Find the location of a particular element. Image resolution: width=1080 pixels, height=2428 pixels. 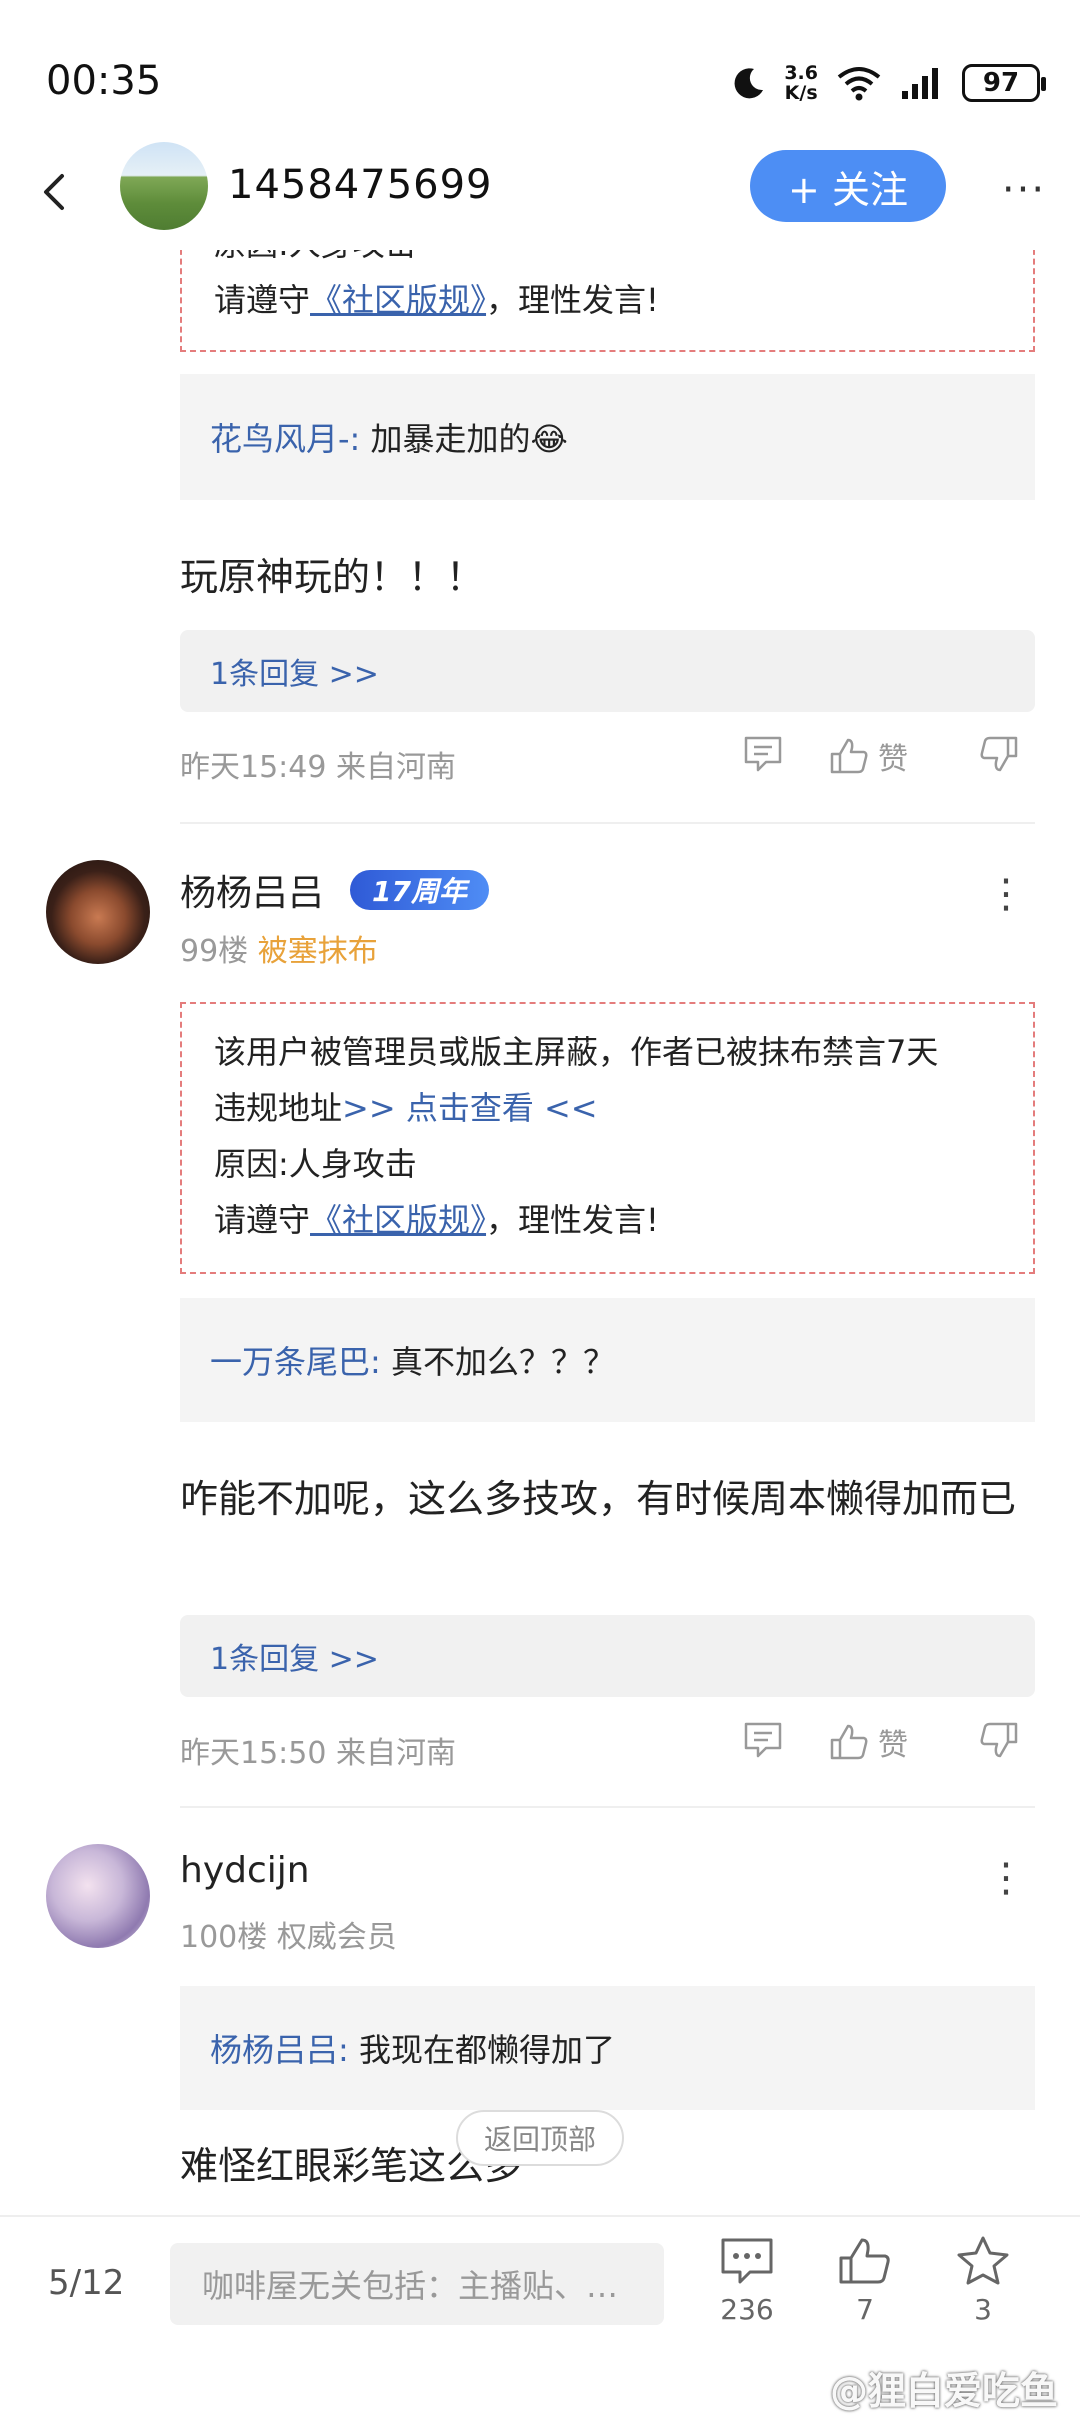

reply-author: 杨杨吕吕: is located at coordinates (279, 2048).